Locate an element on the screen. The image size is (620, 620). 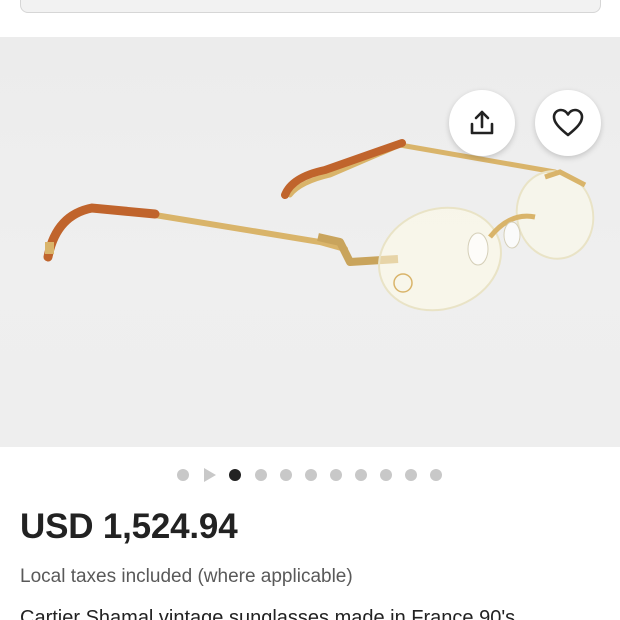
heart-icon is located at coordinates (568, 122).